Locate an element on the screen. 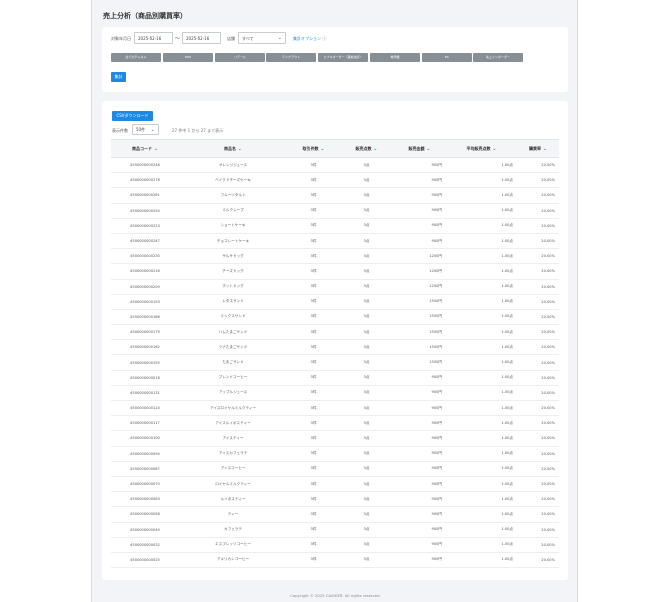 The image size is (670, 602). channel-button: 全てのチャネル is located at coordinates (136, 57).